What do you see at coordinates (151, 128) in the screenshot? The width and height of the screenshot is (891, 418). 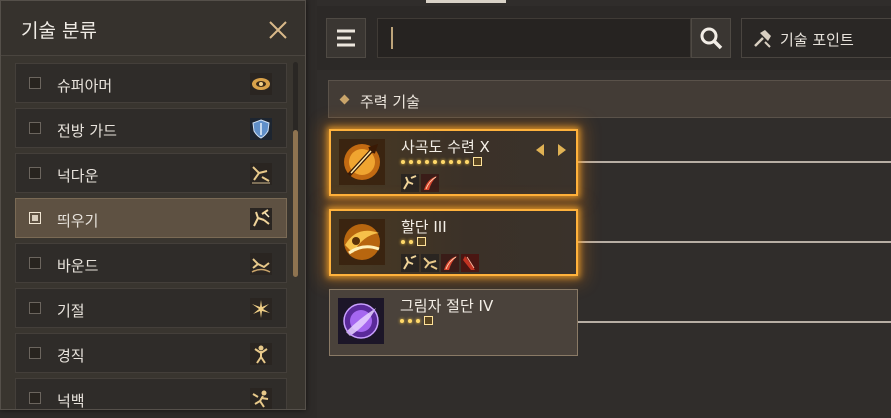 I see `category-item-front-guard: 전방 가드` at bounding box center [151, 128].